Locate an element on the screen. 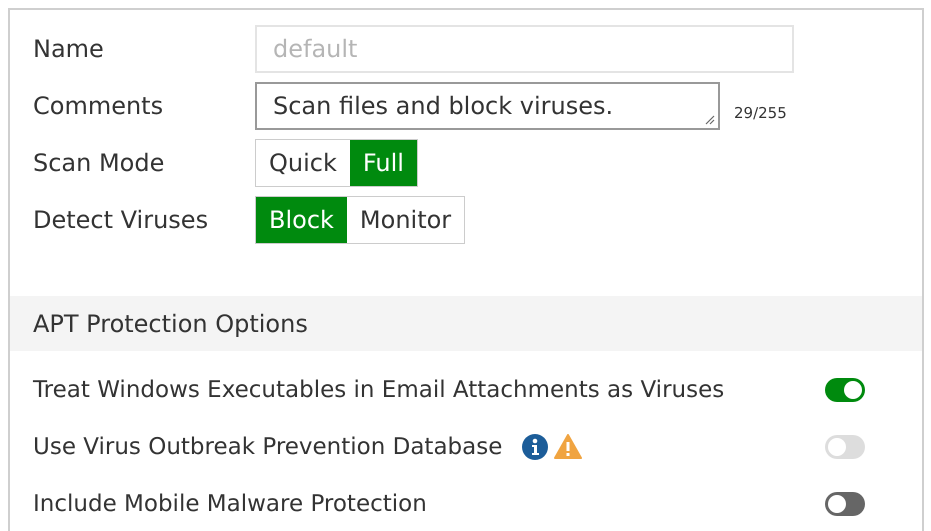 Image resolution: width=931 pixels, height=531 pixels. section-title: APT Protection Options is located at coordinates (170, 324).